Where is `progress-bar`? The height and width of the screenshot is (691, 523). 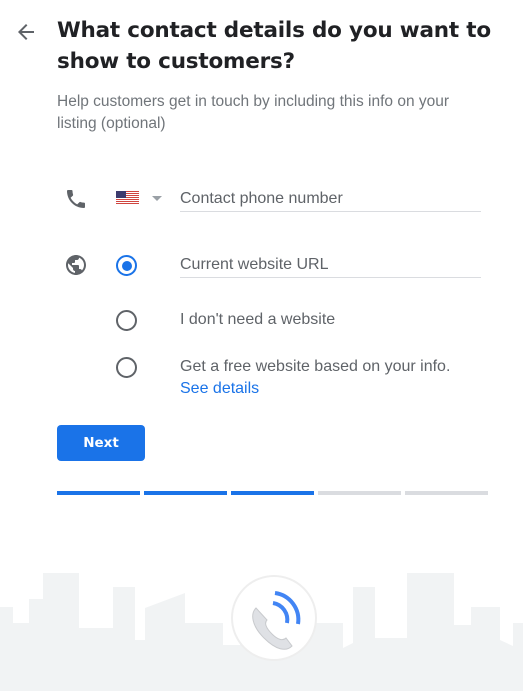
progress-bar is located at coordinates (272, 493).